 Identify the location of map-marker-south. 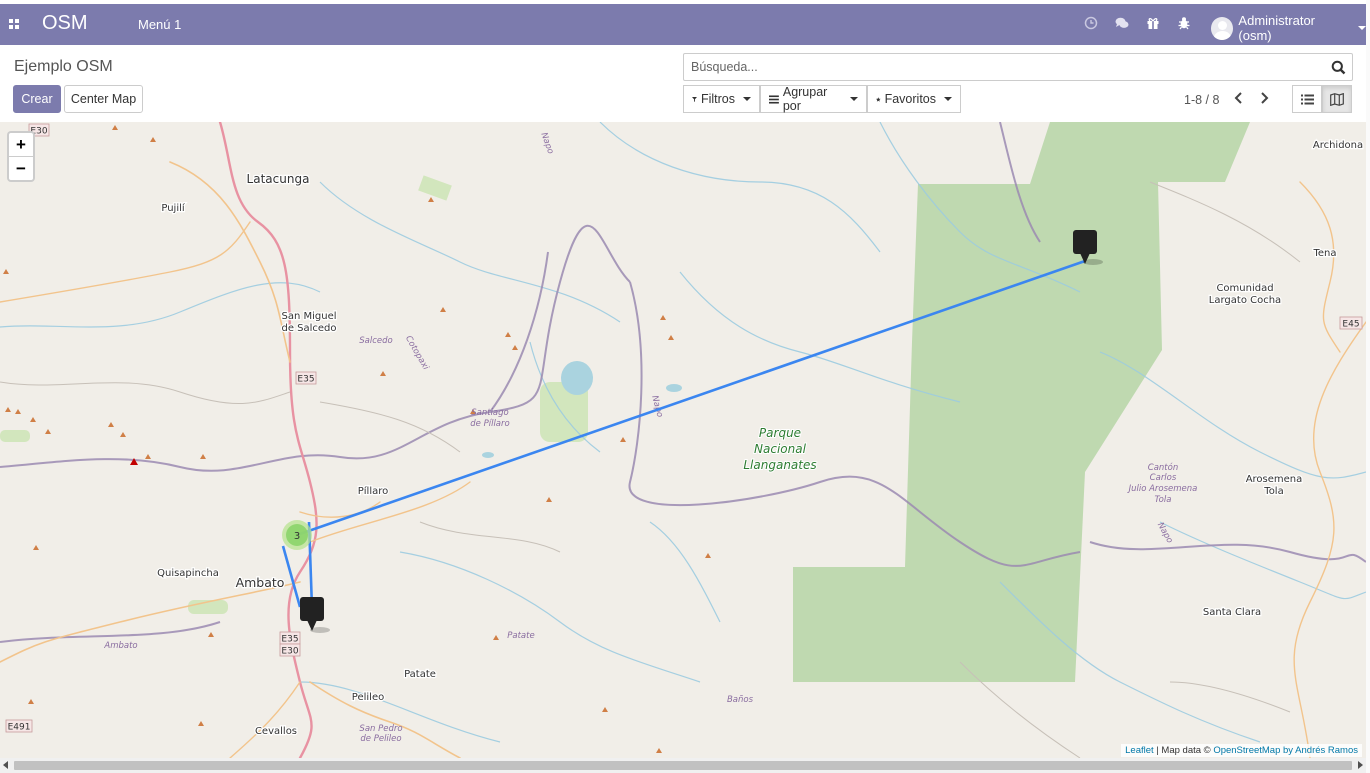
(315, 615).